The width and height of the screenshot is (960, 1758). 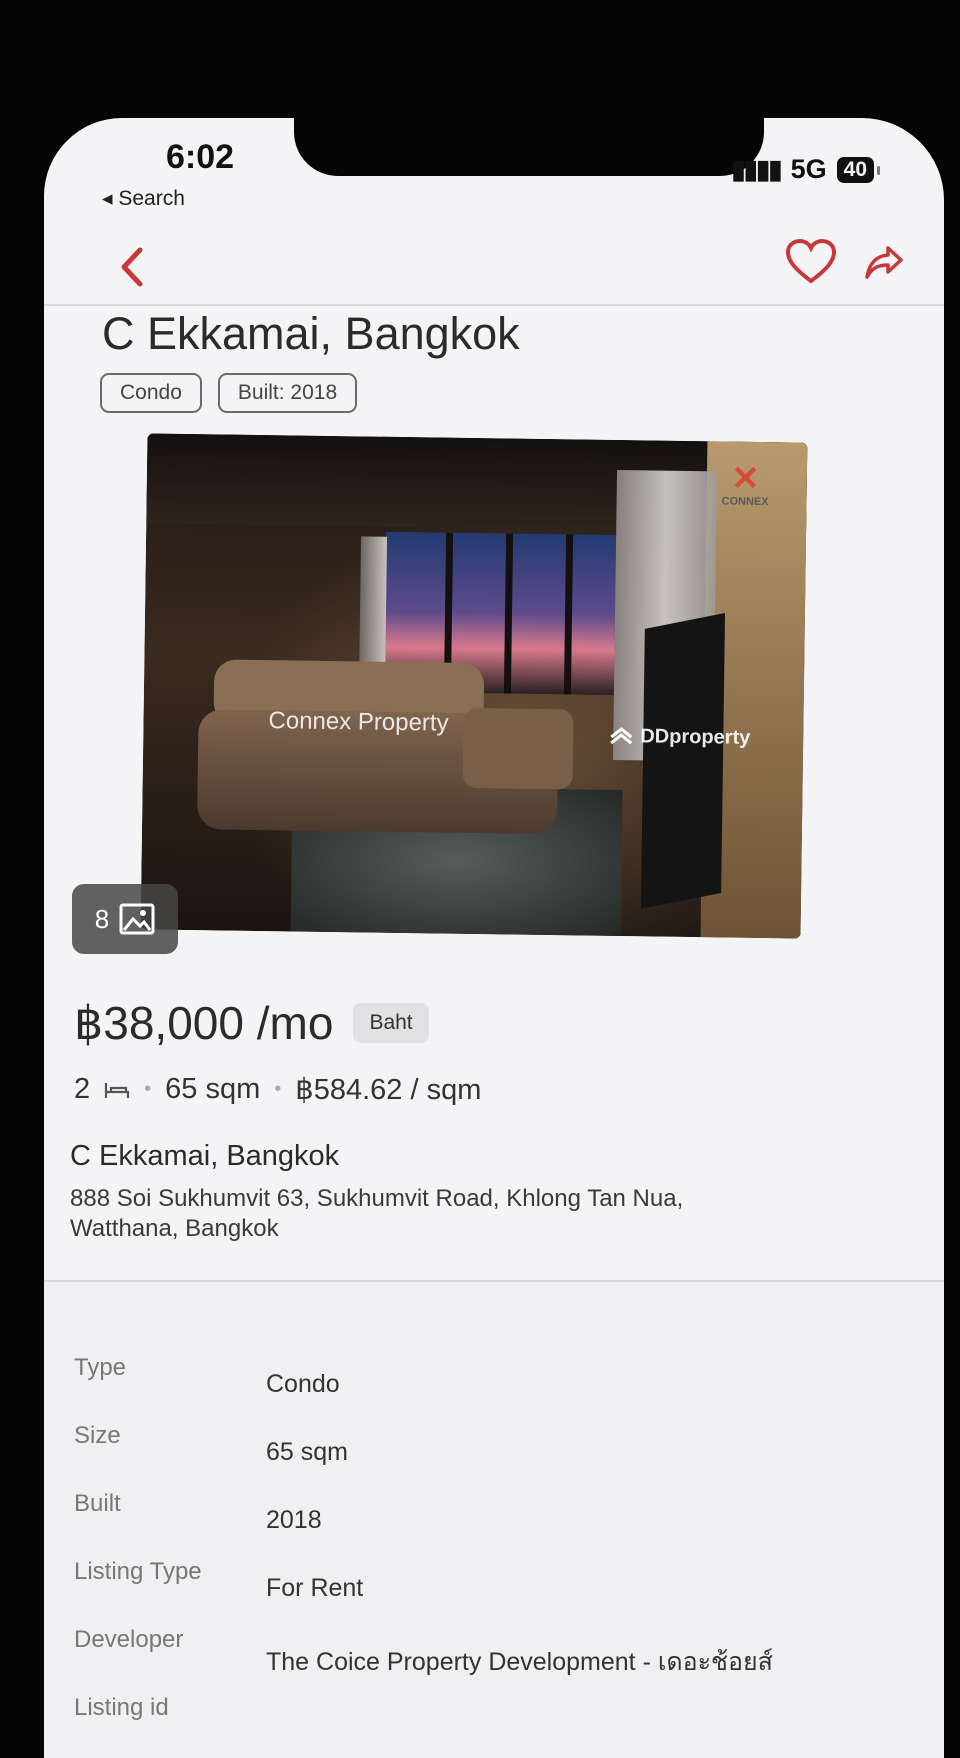 I want to click on detail-value-size: 65 sqm, so click(x=307, y=1452).